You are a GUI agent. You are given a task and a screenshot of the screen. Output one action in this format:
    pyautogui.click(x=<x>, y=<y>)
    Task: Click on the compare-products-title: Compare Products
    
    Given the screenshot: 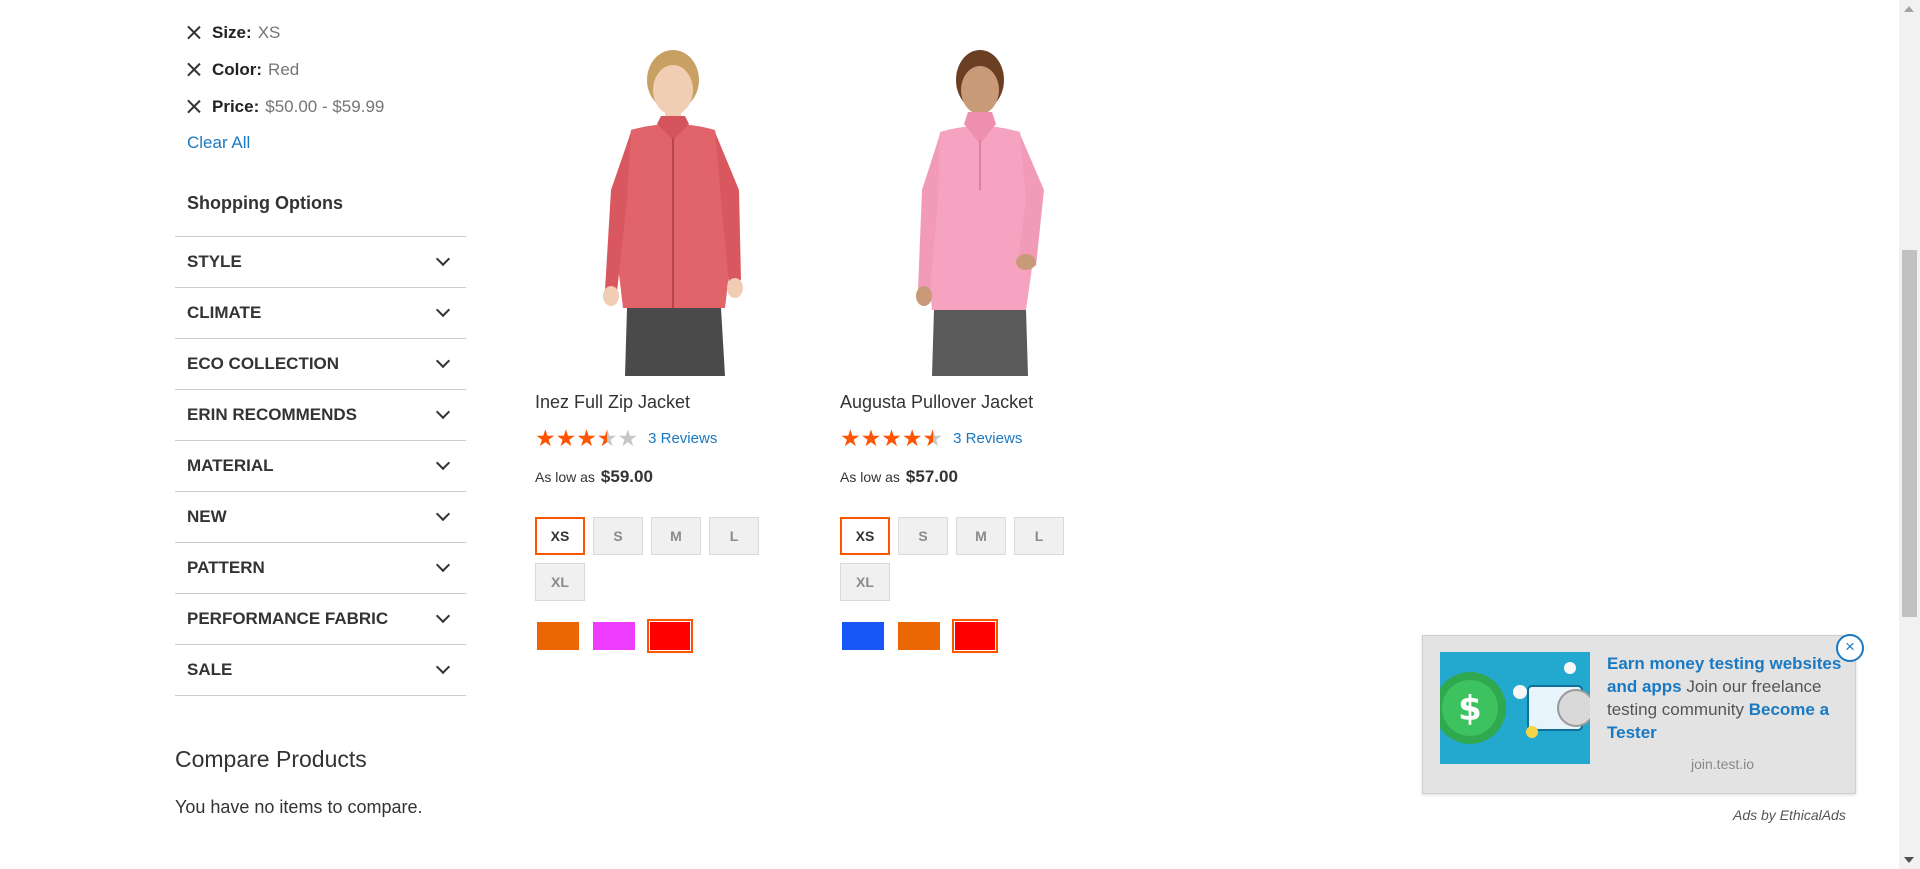 What is the action you would take?
    pyautogui.click(x=271, y=759)
    